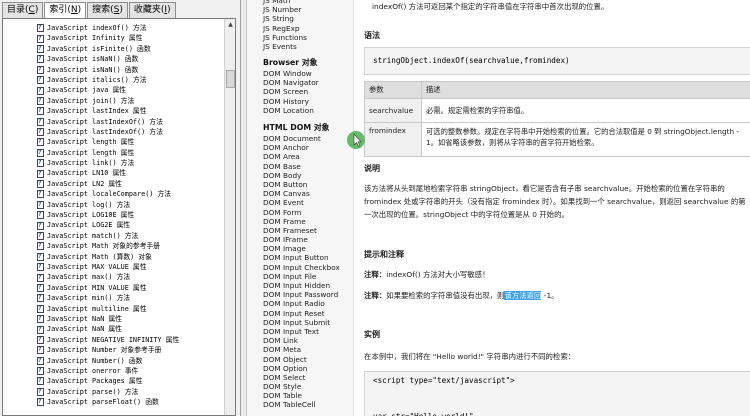 The height and width of the screenshot is (416, 750). I want to click on nav-link: DOM Area, so click(301, 156).